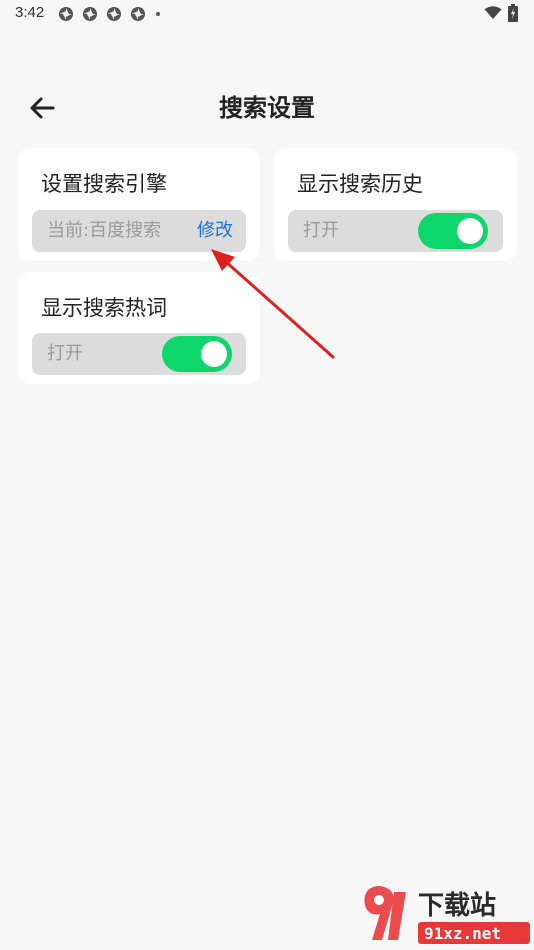 The height and width of the screenshot is (950, 534). Describe the element at coordinates (267, 14) in the screenshot. I see `status-bar: 3:42` at that location.